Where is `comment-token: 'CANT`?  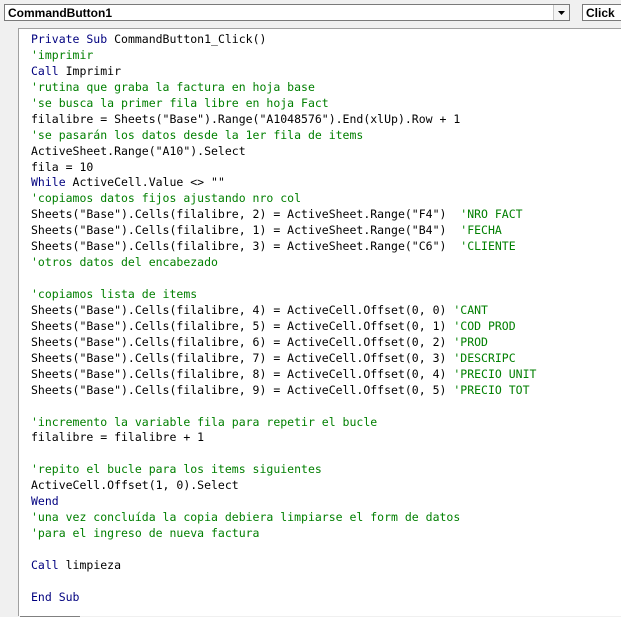
comment-token: 'CANT is located at coordinates (470, 309).